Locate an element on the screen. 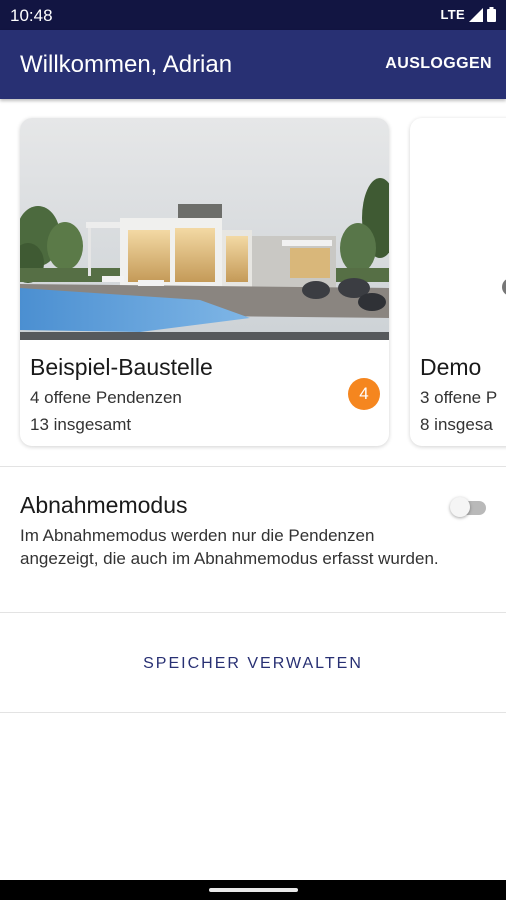 Image resolution: width=506 pixels, height=900 pixels. logout-button: AUSLOGGEN is located at coordinates (438, 64).